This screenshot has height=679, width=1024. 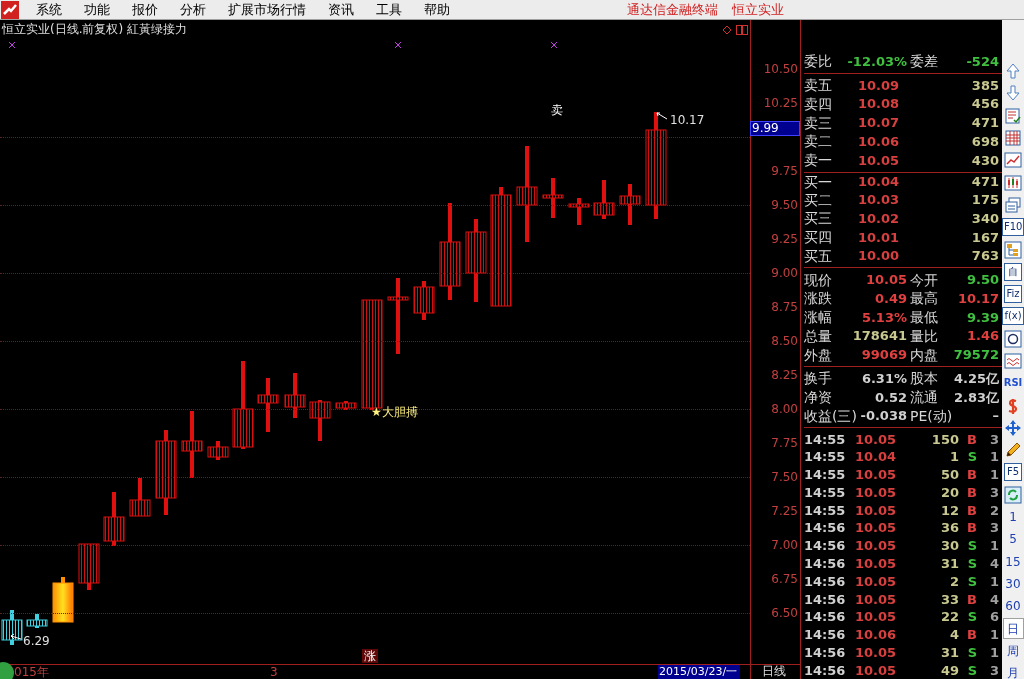 I want to click on quote-label: PE(动), so click(x=931, y=415).